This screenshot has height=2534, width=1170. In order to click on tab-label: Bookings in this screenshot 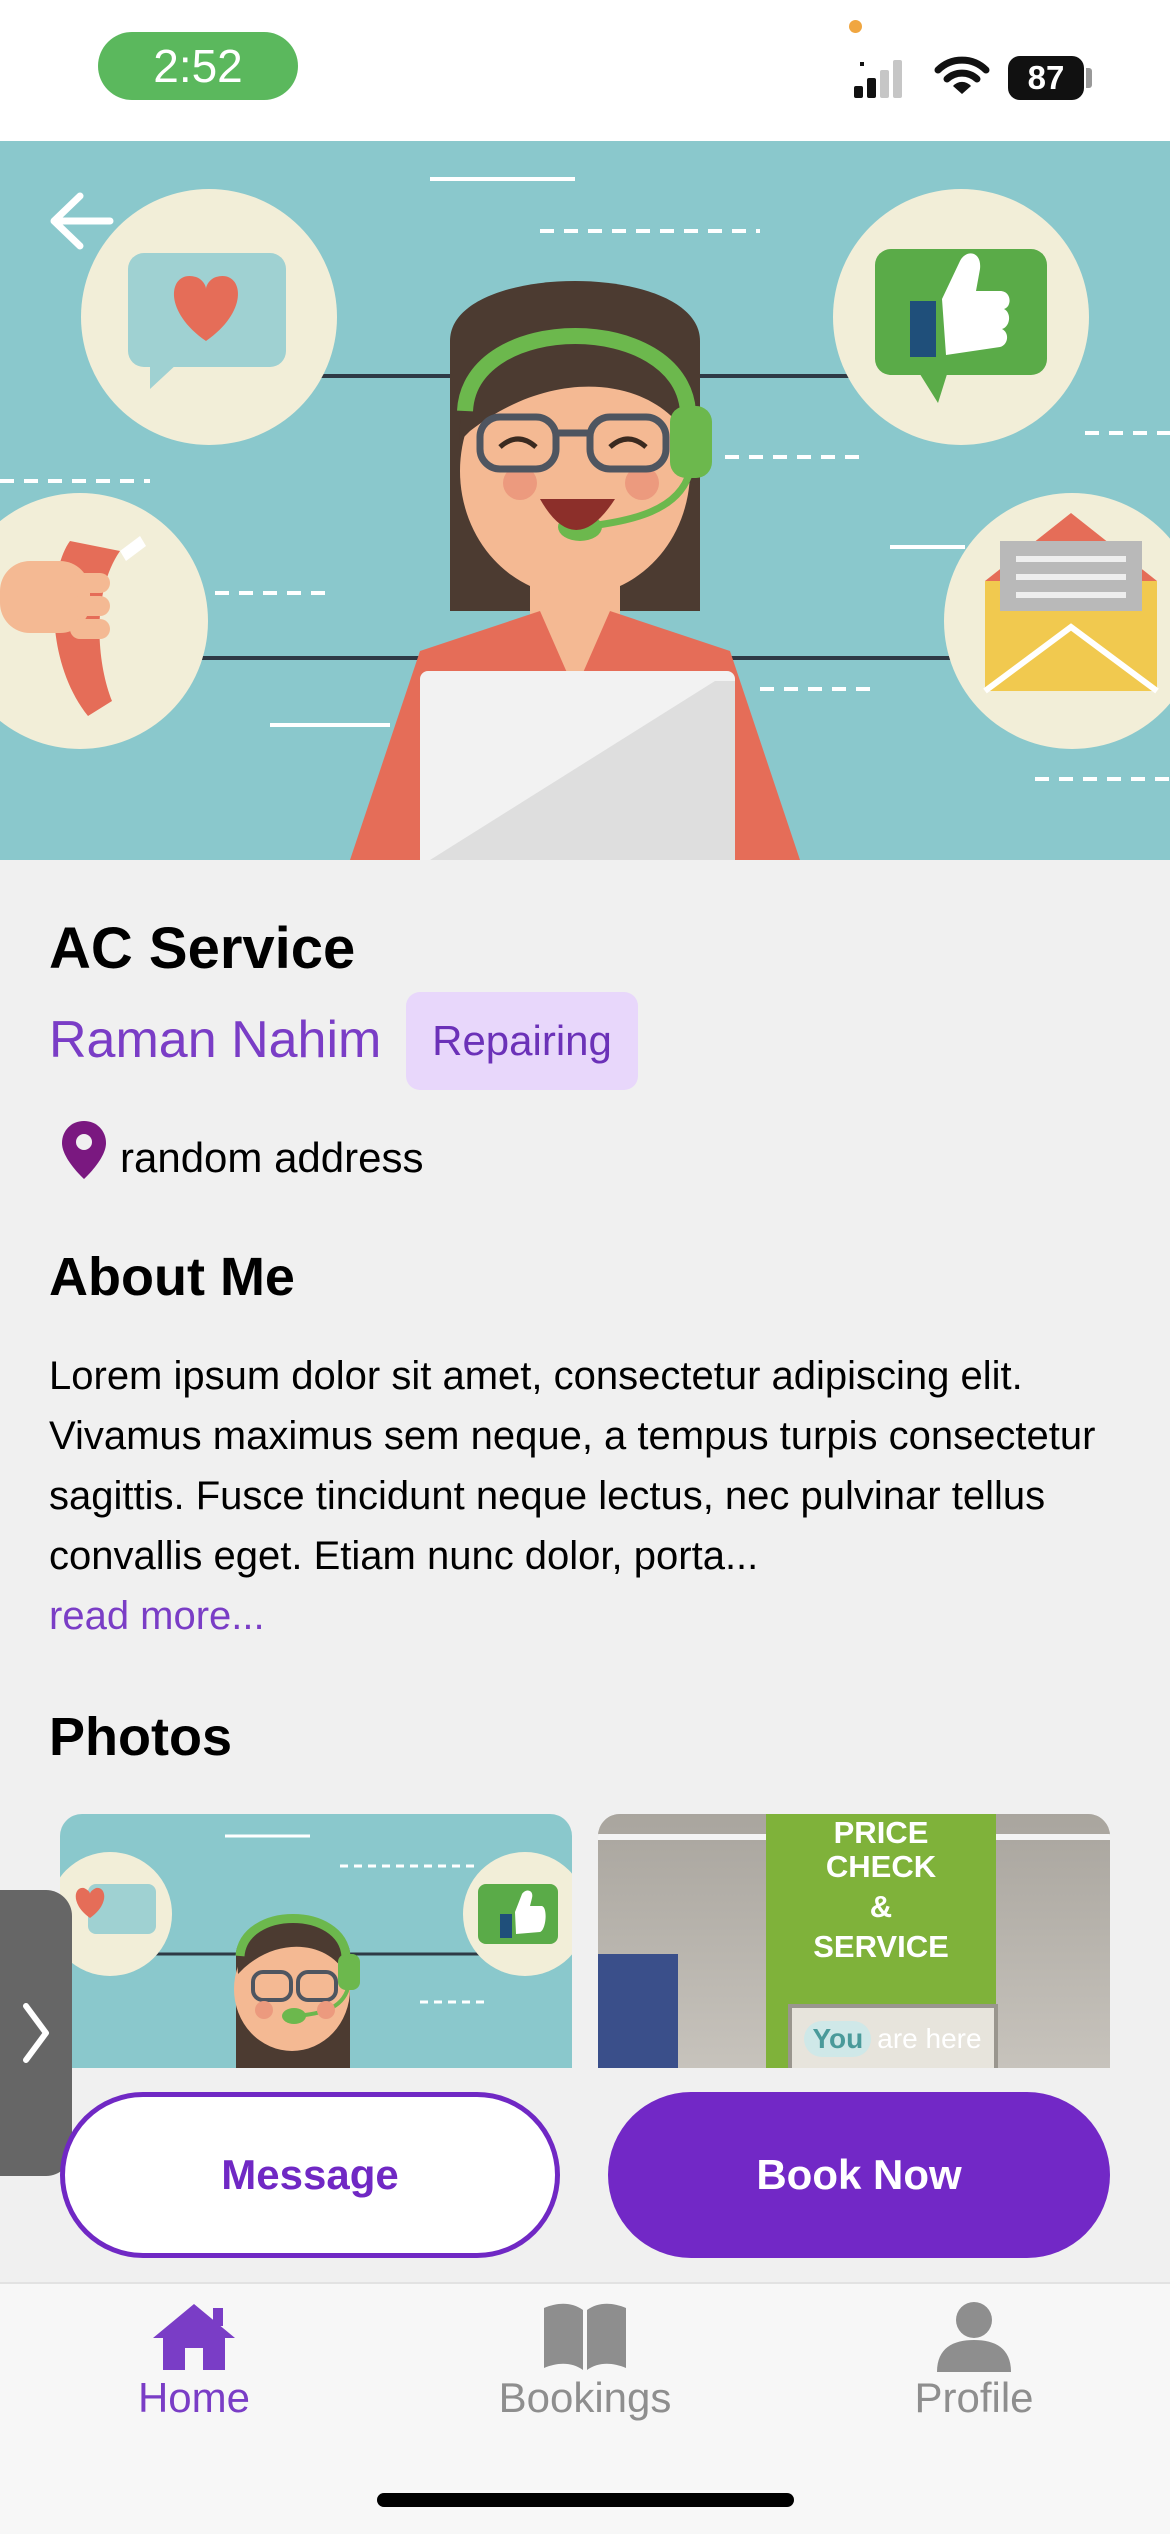, I will do `click(585, 2397)`.